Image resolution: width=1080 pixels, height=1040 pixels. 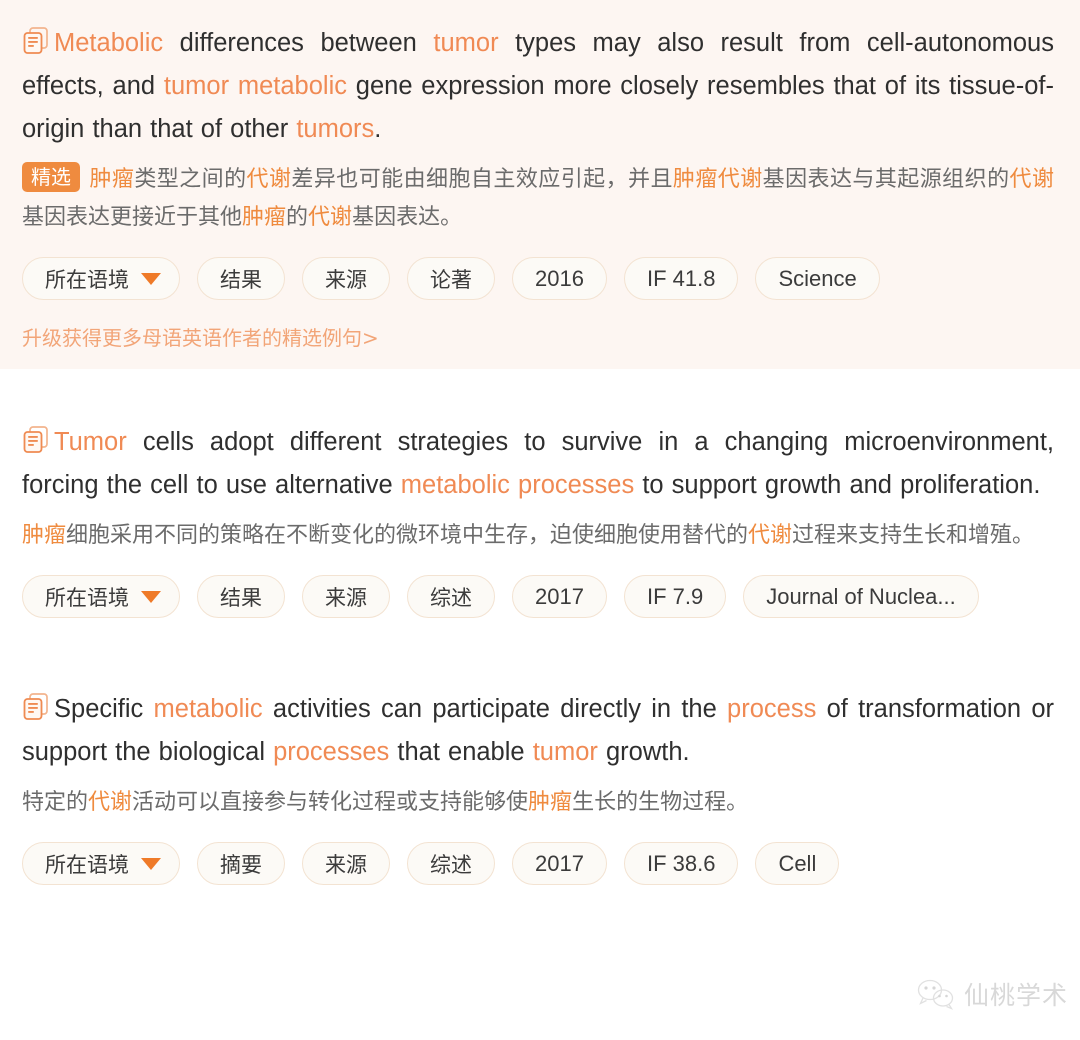 I want to click on meta-pill: 摘要, so click(x=241, y=863).